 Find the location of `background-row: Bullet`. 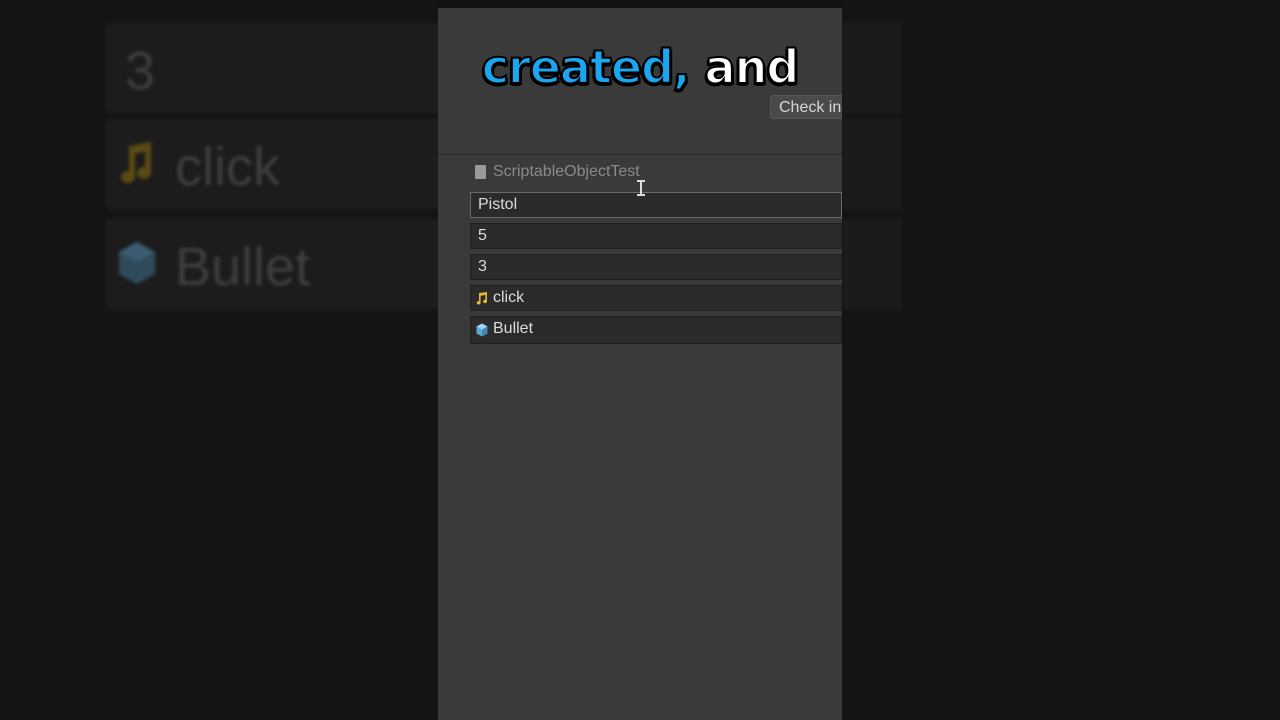

background-row: Bullet is located at coordinates (271, 264).